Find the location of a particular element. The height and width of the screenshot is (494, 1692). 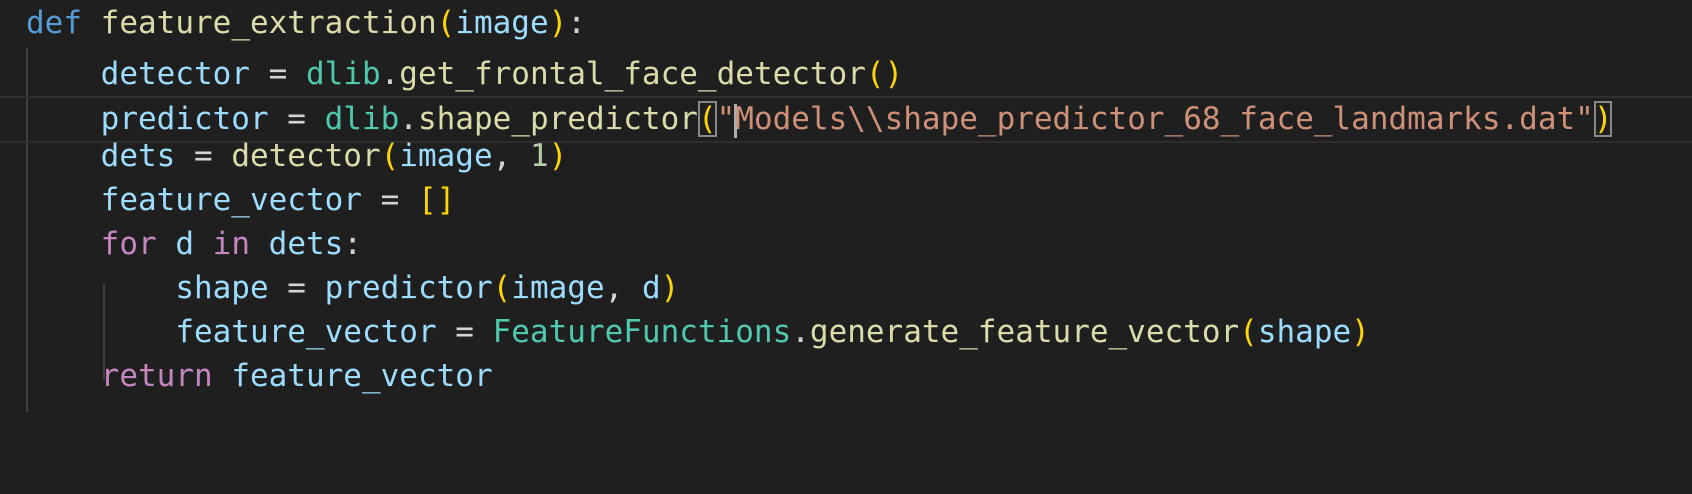

function-call: predictor is located at coordinates (408, 288).